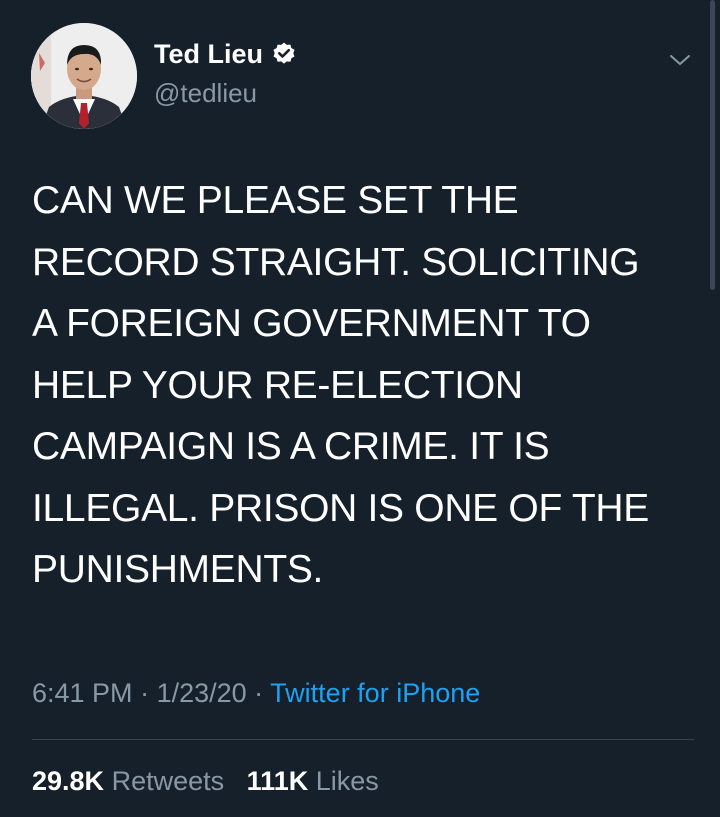 This screenshot has width=720, height=817. I want to click on tweet-text-line: CAN WE PLEASE SET THE, so click(275, 200).